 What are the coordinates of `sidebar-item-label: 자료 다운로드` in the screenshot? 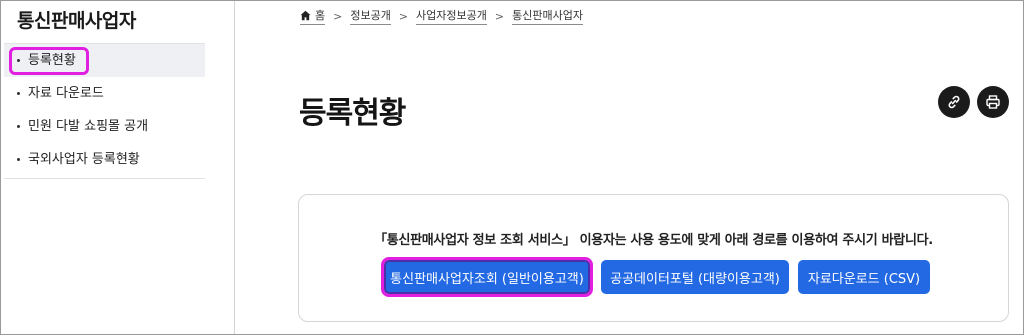 It's located at (66, 93).